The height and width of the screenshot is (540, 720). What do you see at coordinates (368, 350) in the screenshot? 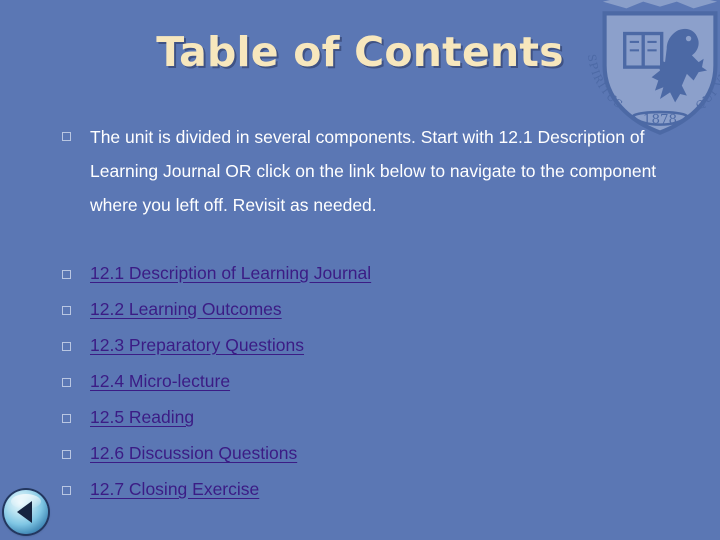
I see `list-item: 12.3 Preparatory Questions` at bounding box center [368, 350].